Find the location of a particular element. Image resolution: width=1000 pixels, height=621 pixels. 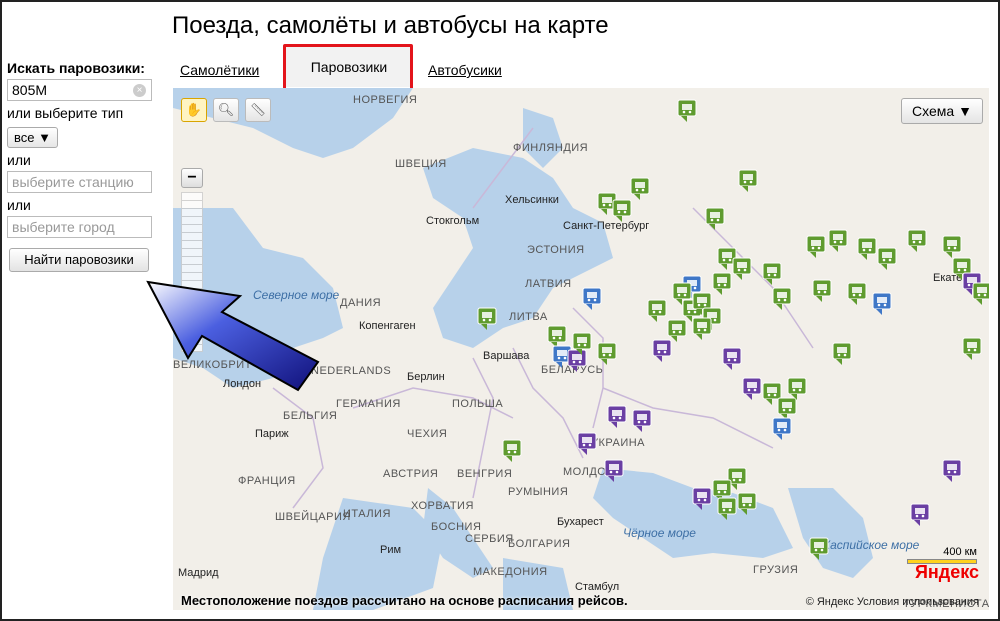

train-number-input: 805М × is located at coordinates (79, 90).